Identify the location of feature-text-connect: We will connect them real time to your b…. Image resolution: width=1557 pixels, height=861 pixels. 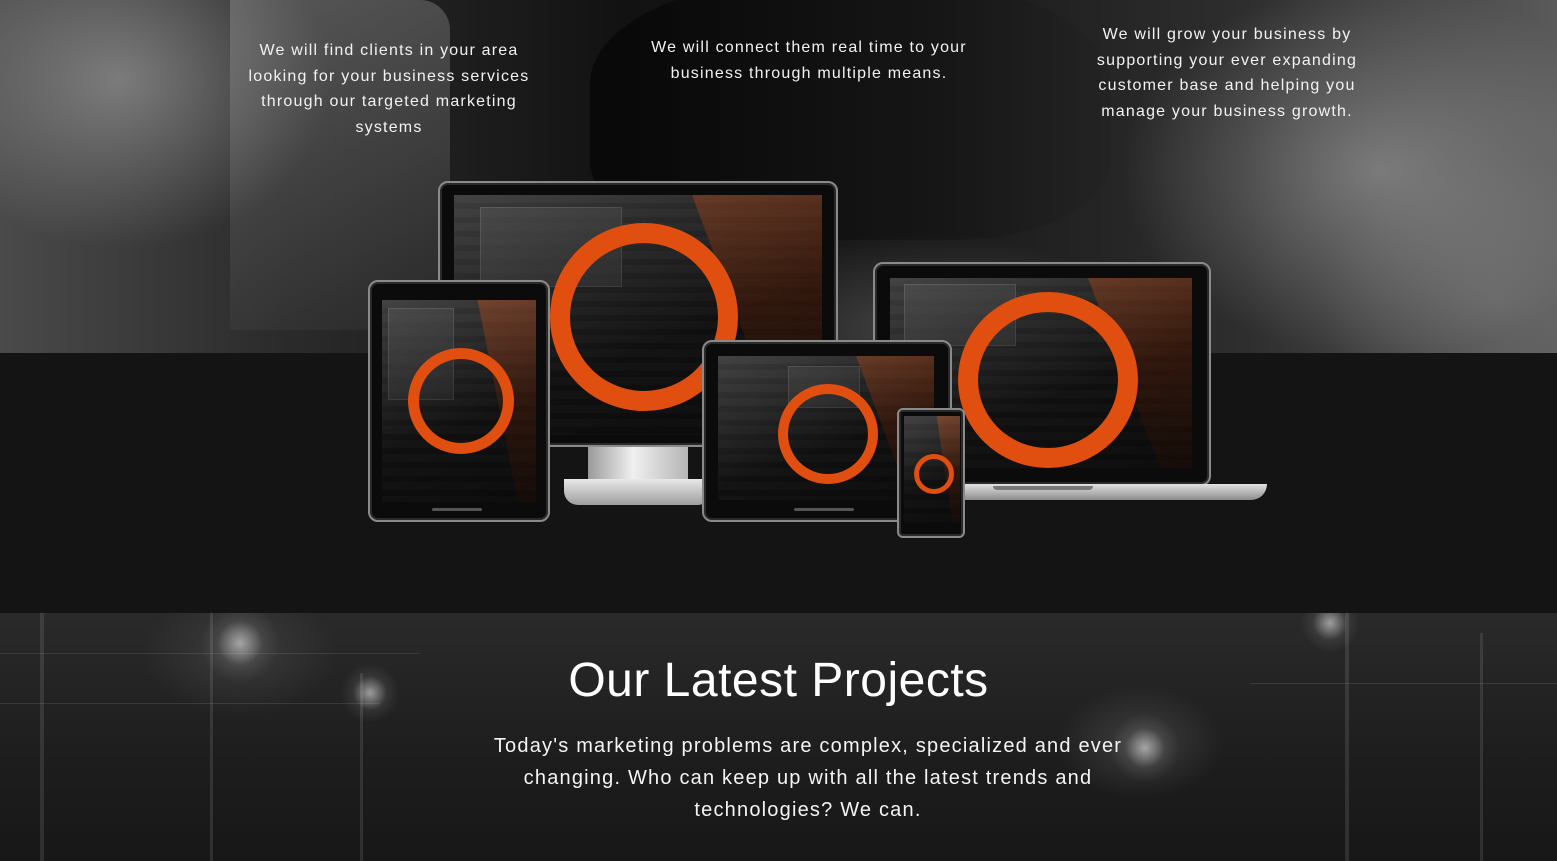
(809, 60).